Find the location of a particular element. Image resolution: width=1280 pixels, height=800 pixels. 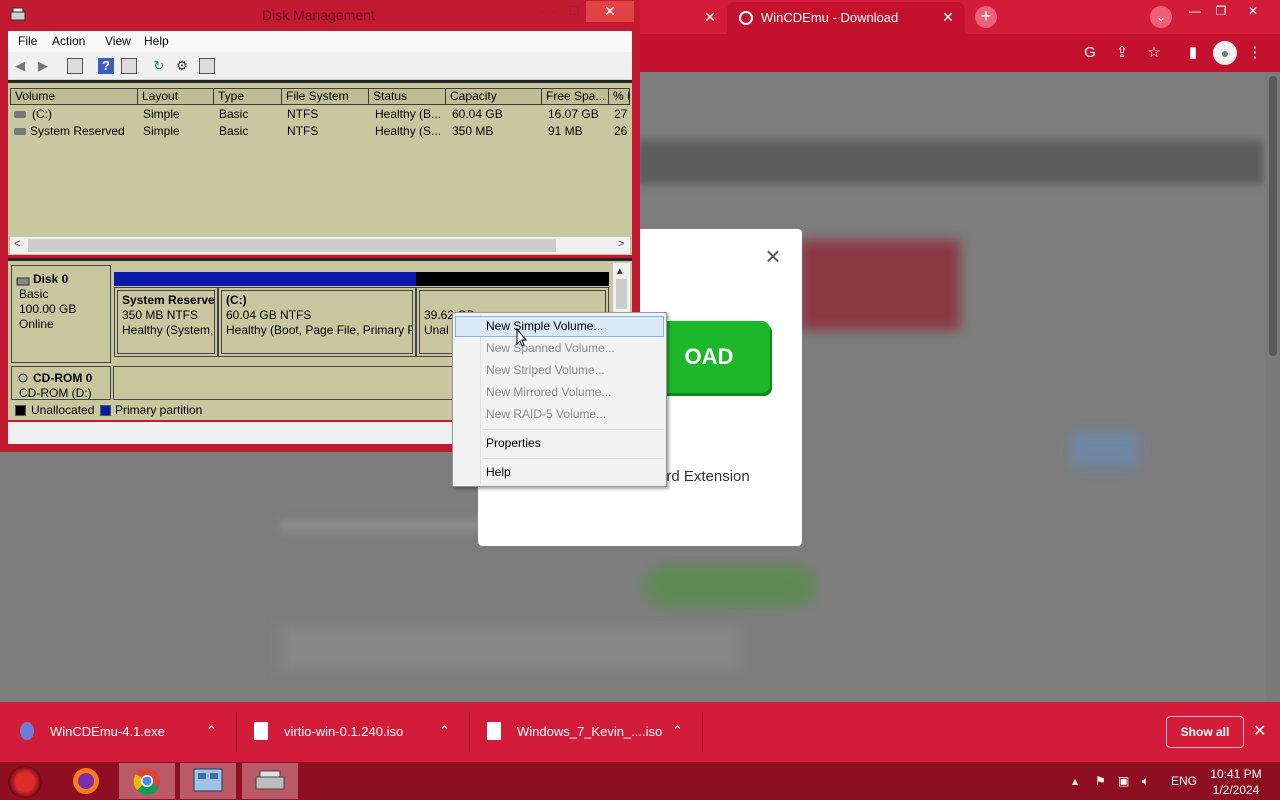

side-panel-icon: ▮ is located at coordinates (1193, 53).